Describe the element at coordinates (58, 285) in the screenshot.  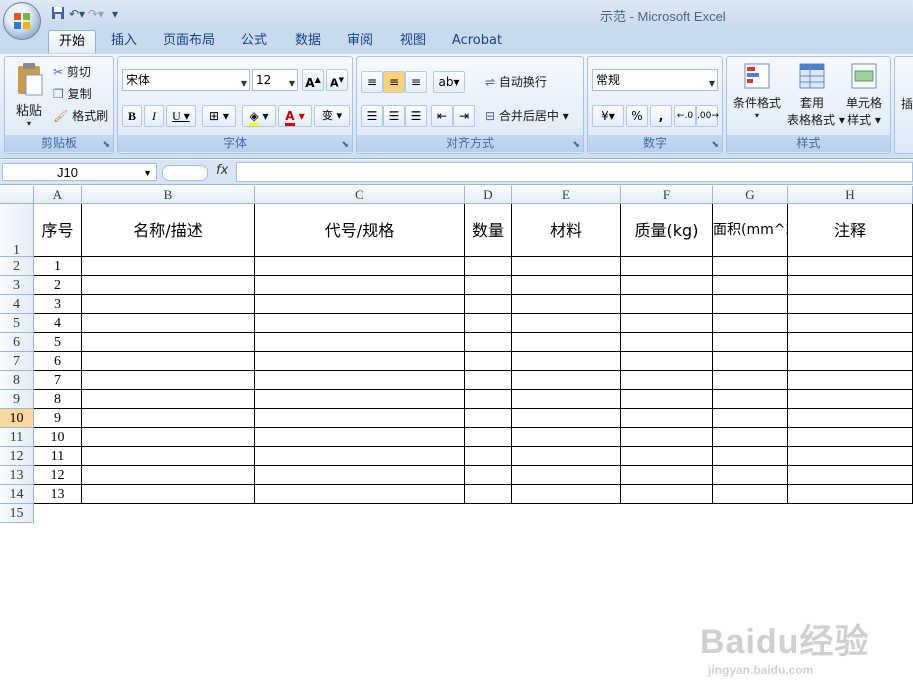
I see `serial-cell: 2` at that location.